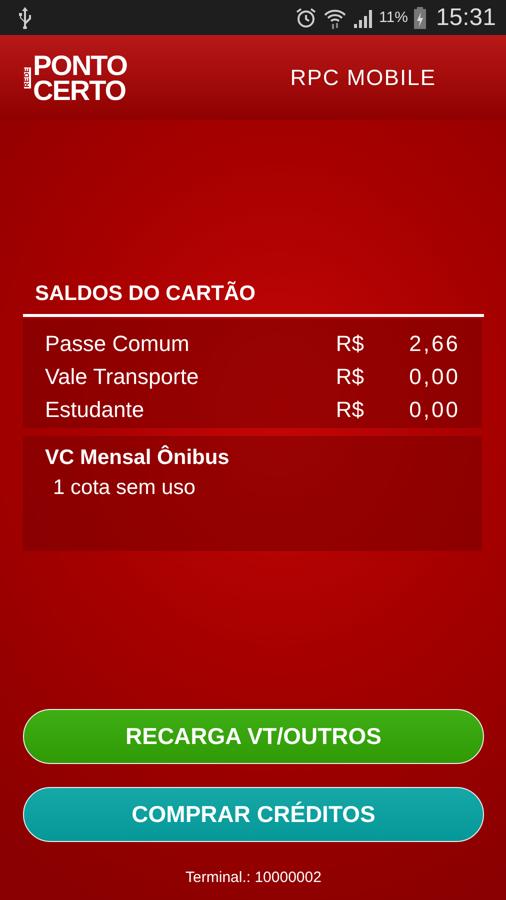  What do you see at coordinates (363, 77) in the screenshot?
I see `app-title: RPC MOBILE` at bounding box center [363, 77].